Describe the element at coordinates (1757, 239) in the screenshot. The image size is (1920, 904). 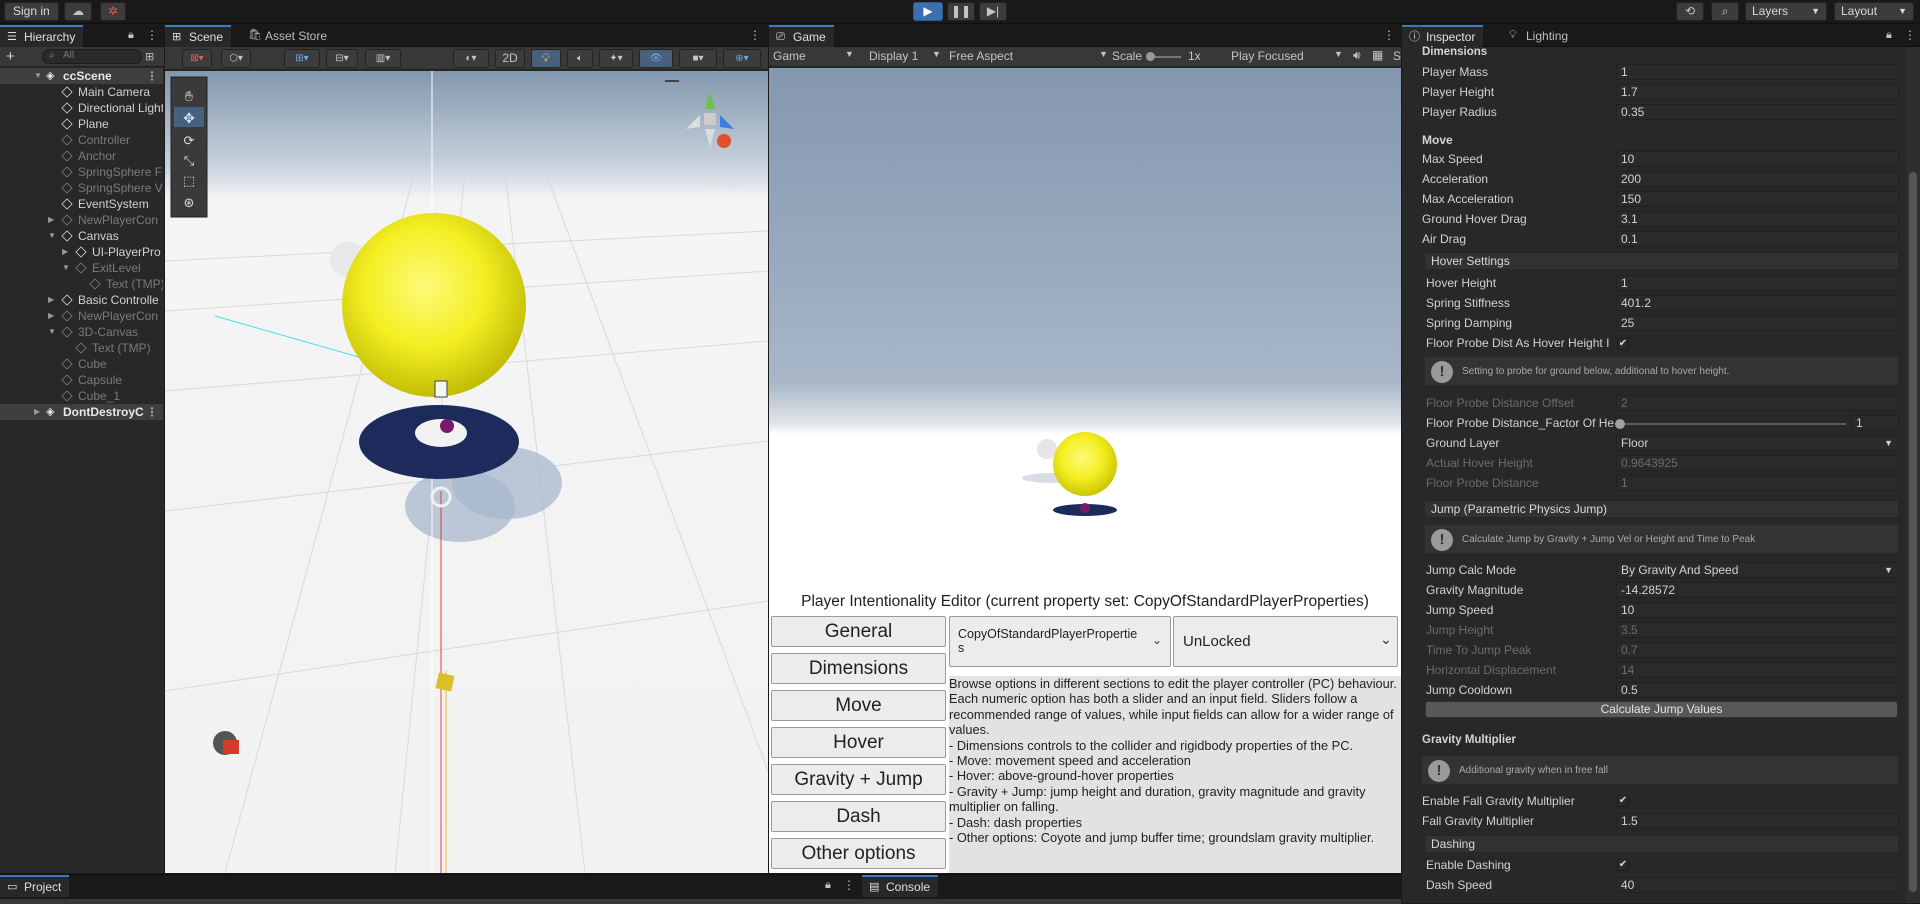
I see `air-drag-field: 0.1` at that location.